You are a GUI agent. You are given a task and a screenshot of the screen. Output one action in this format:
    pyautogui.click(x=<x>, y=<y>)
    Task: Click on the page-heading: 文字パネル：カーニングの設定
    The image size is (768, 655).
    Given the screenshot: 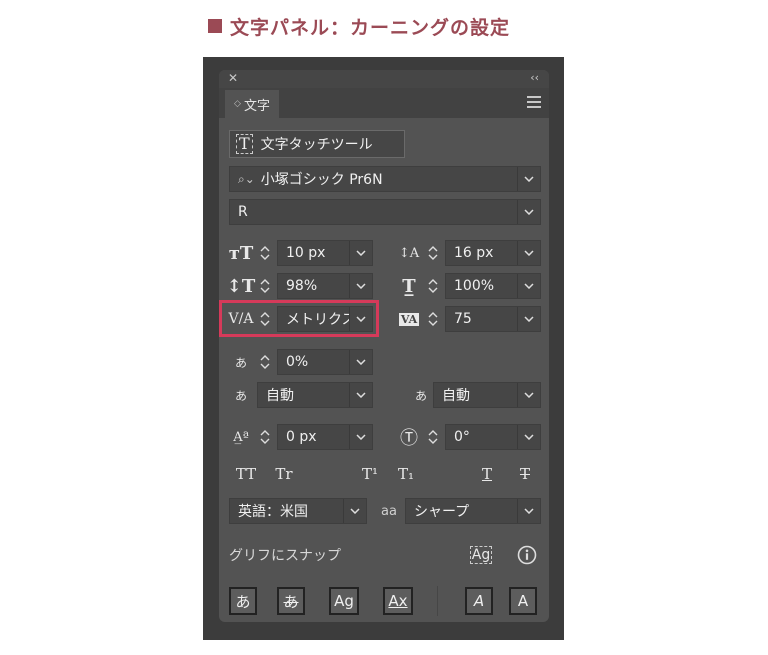 What is the action you would take?
    pyautogui.click(x=359, y=26)
    